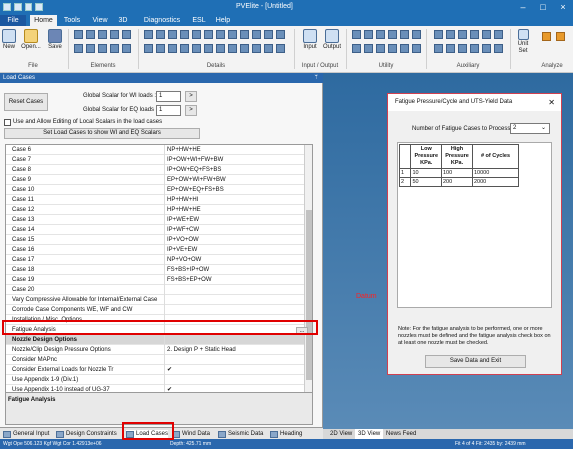 This screenshot has height=449, width=573. What do you see at coordinates (159, 280) in the screenshot?
I see `table-row: Case 19 FS+BS+EP+OW` at bounding box center [159, 280].